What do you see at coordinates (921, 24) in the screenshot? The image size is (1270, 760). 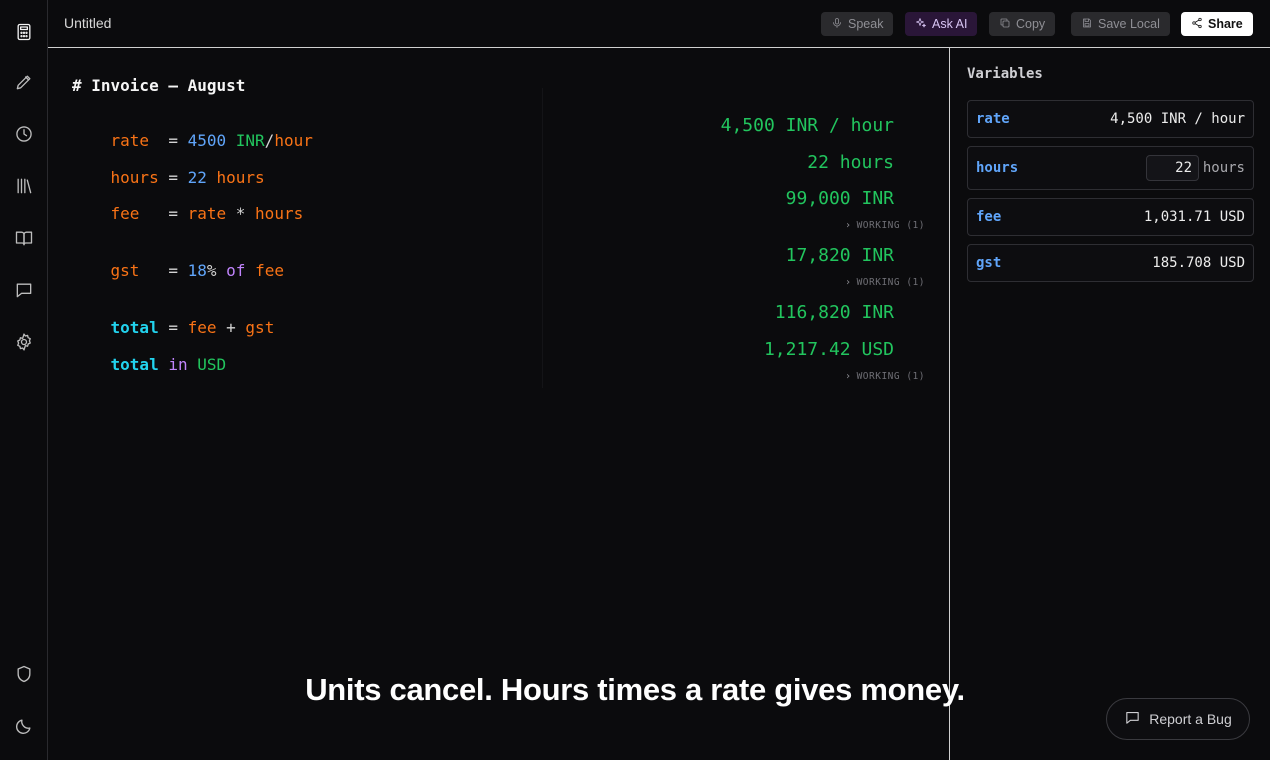 I see `sparkle-icon` at bounding box center [921, 24].